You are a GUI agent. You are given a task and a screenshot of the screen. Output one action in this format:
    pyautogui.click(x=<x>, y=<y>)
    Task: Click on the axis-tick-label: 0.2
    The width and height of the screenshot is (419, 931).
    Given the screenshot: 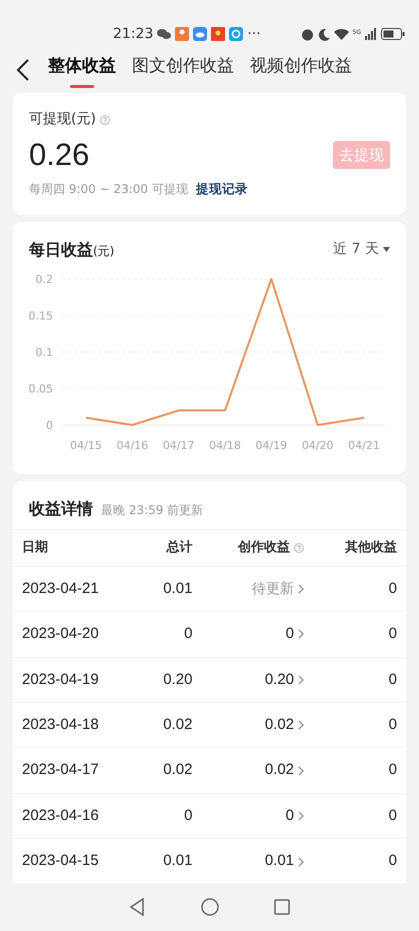 What is the action you would take?
    pyautogui.click(x=44, y=279)
    